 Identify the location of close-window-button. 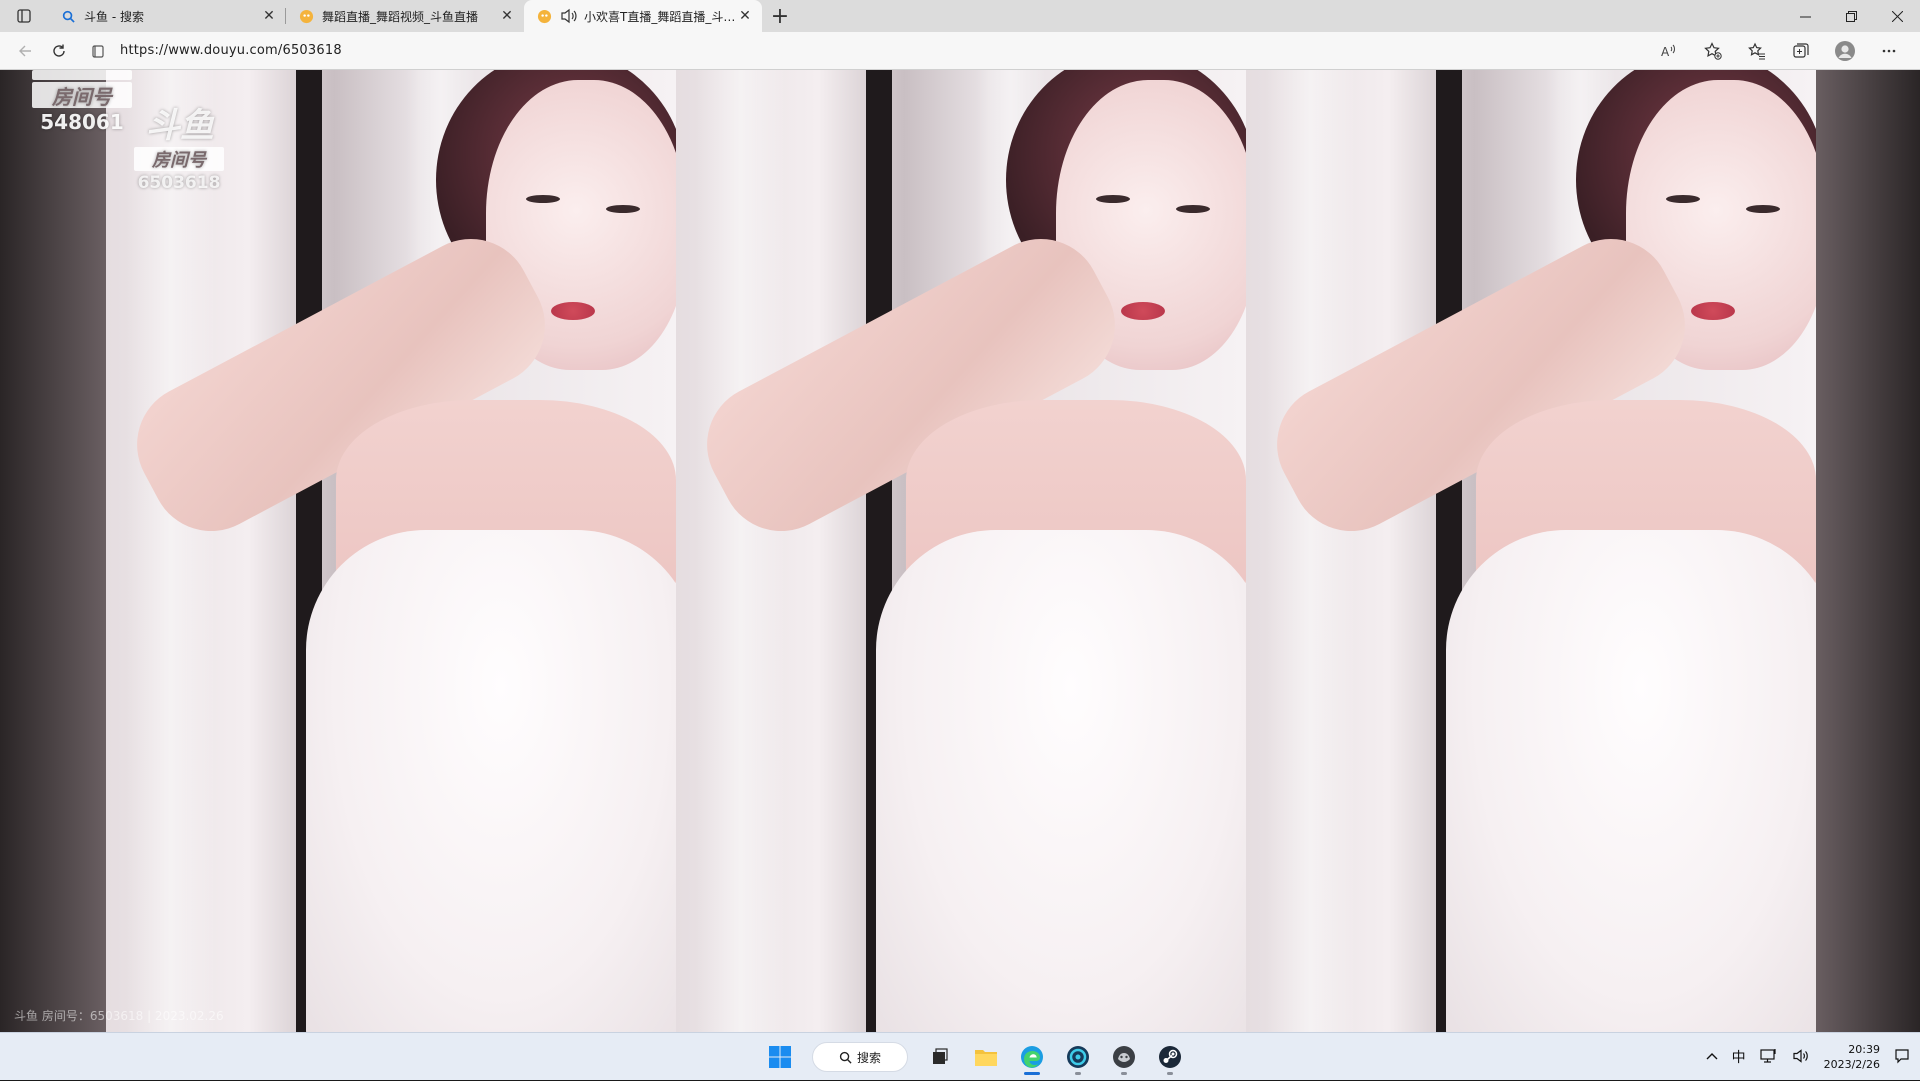
(1897, 16).